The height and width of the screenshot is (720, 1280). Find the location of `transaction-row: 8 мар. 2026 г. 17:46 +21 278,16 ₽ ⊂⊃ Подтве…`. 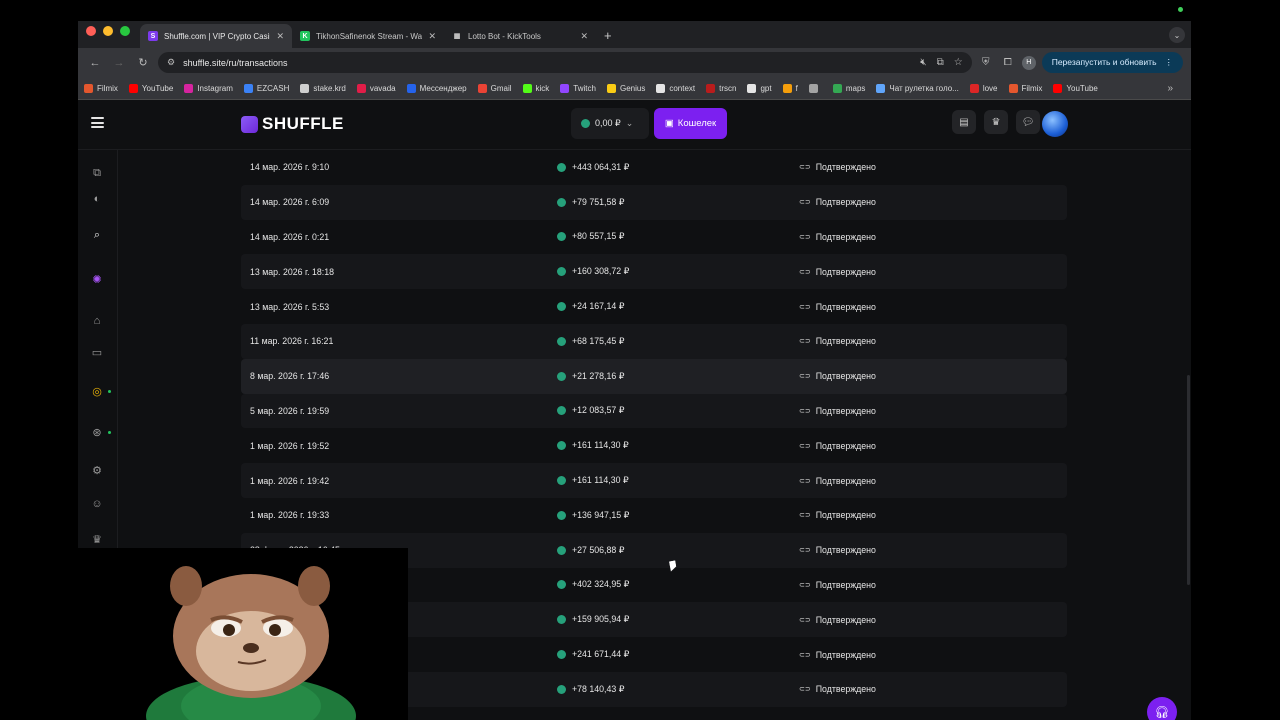

transaction-row: 8 мар. 2026 г. 17:46 +21 278,16 ₽ ⊂⊃ Подтве… is located at coordinates (654, 376).